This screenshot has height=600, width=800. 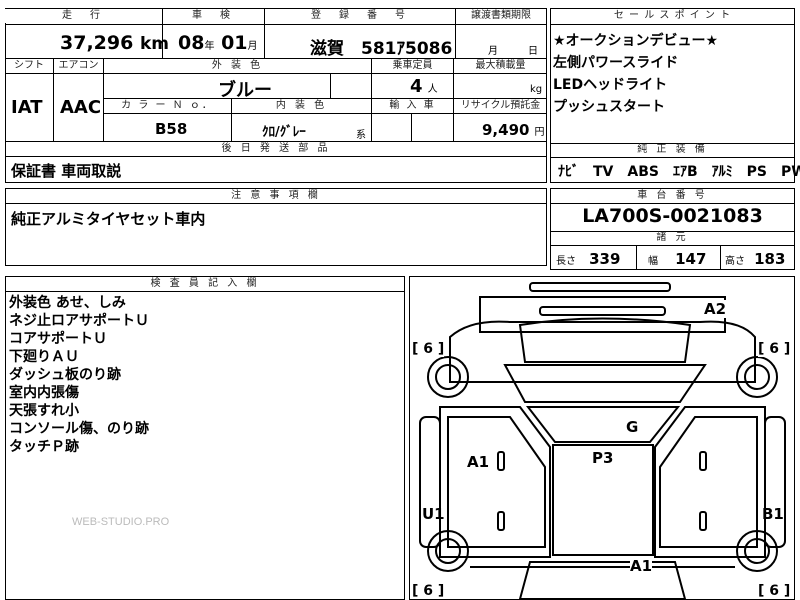 What do you see at coordinates (610, 85) in the screenshot?
I see `sales-point-item: LEDヘッドライト` at bounding box center [610, 85].